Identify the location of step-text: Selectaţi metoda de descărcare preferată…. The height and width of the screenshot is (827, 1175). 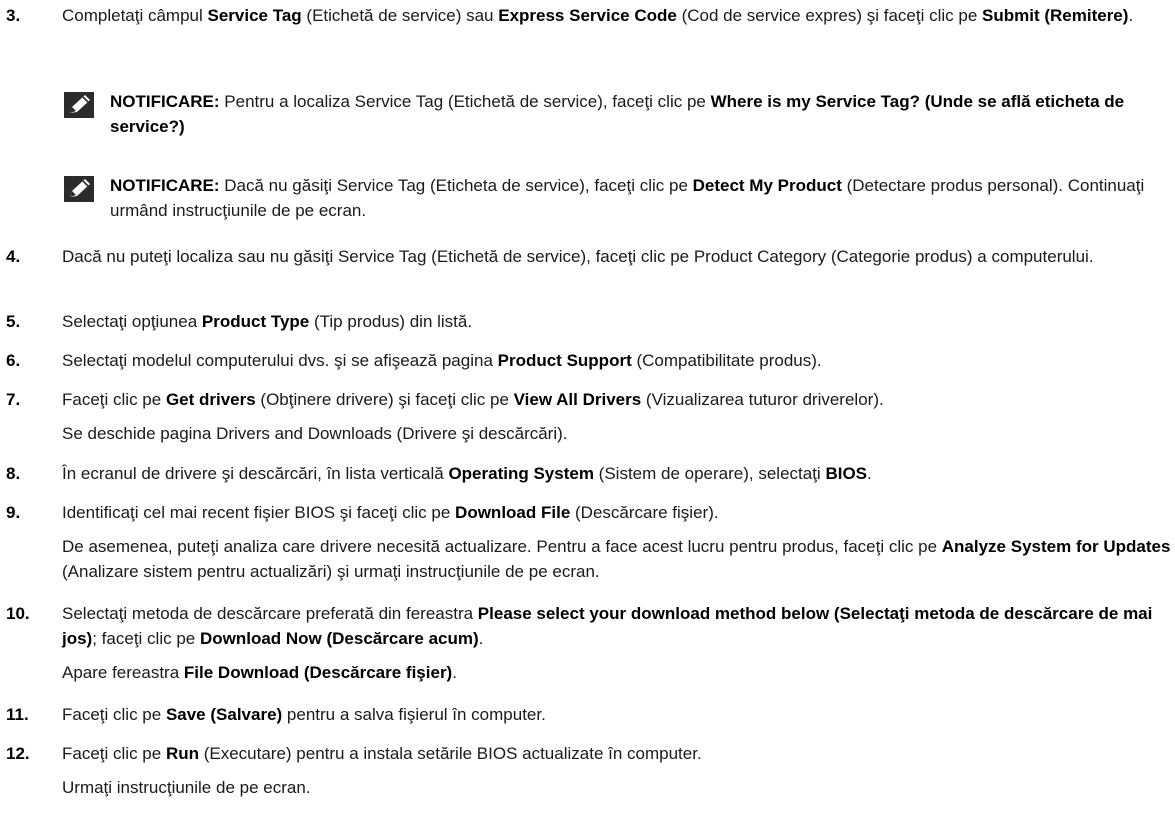
(616, 643).